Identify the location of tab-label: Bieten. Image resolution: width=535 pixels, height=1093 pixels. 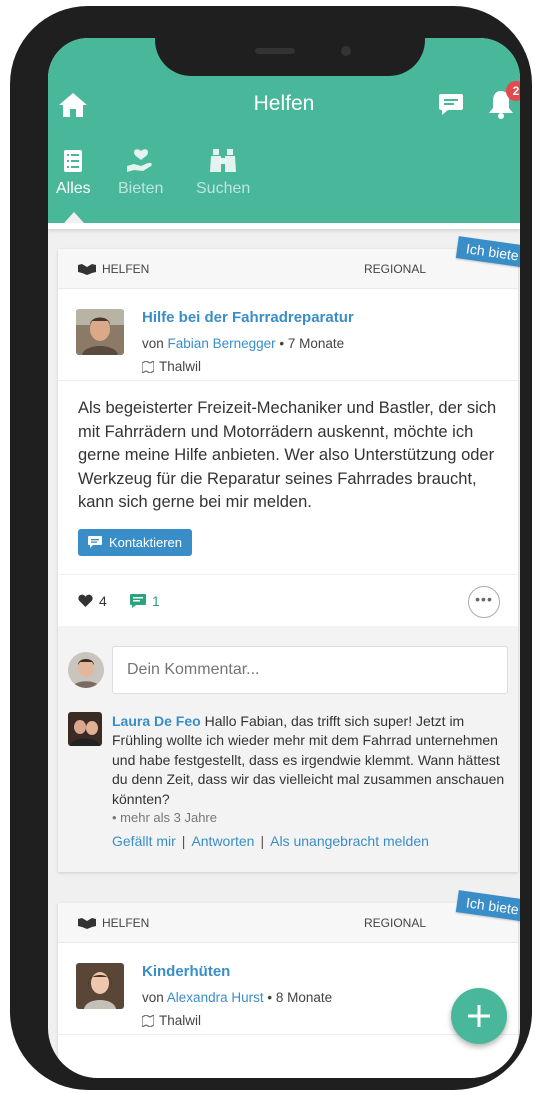
(141, 188).